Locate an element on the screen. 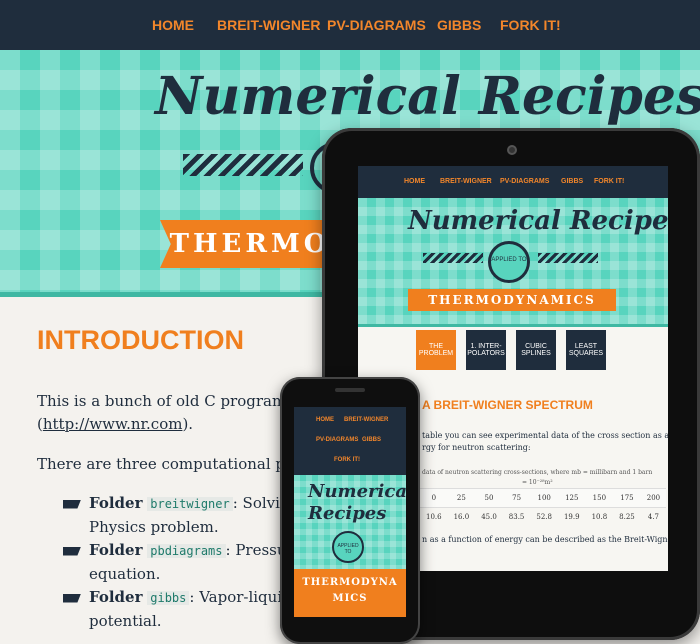  tablet-tab-cubic-splines: Cubic Splines is located at coordinates (536, 350).